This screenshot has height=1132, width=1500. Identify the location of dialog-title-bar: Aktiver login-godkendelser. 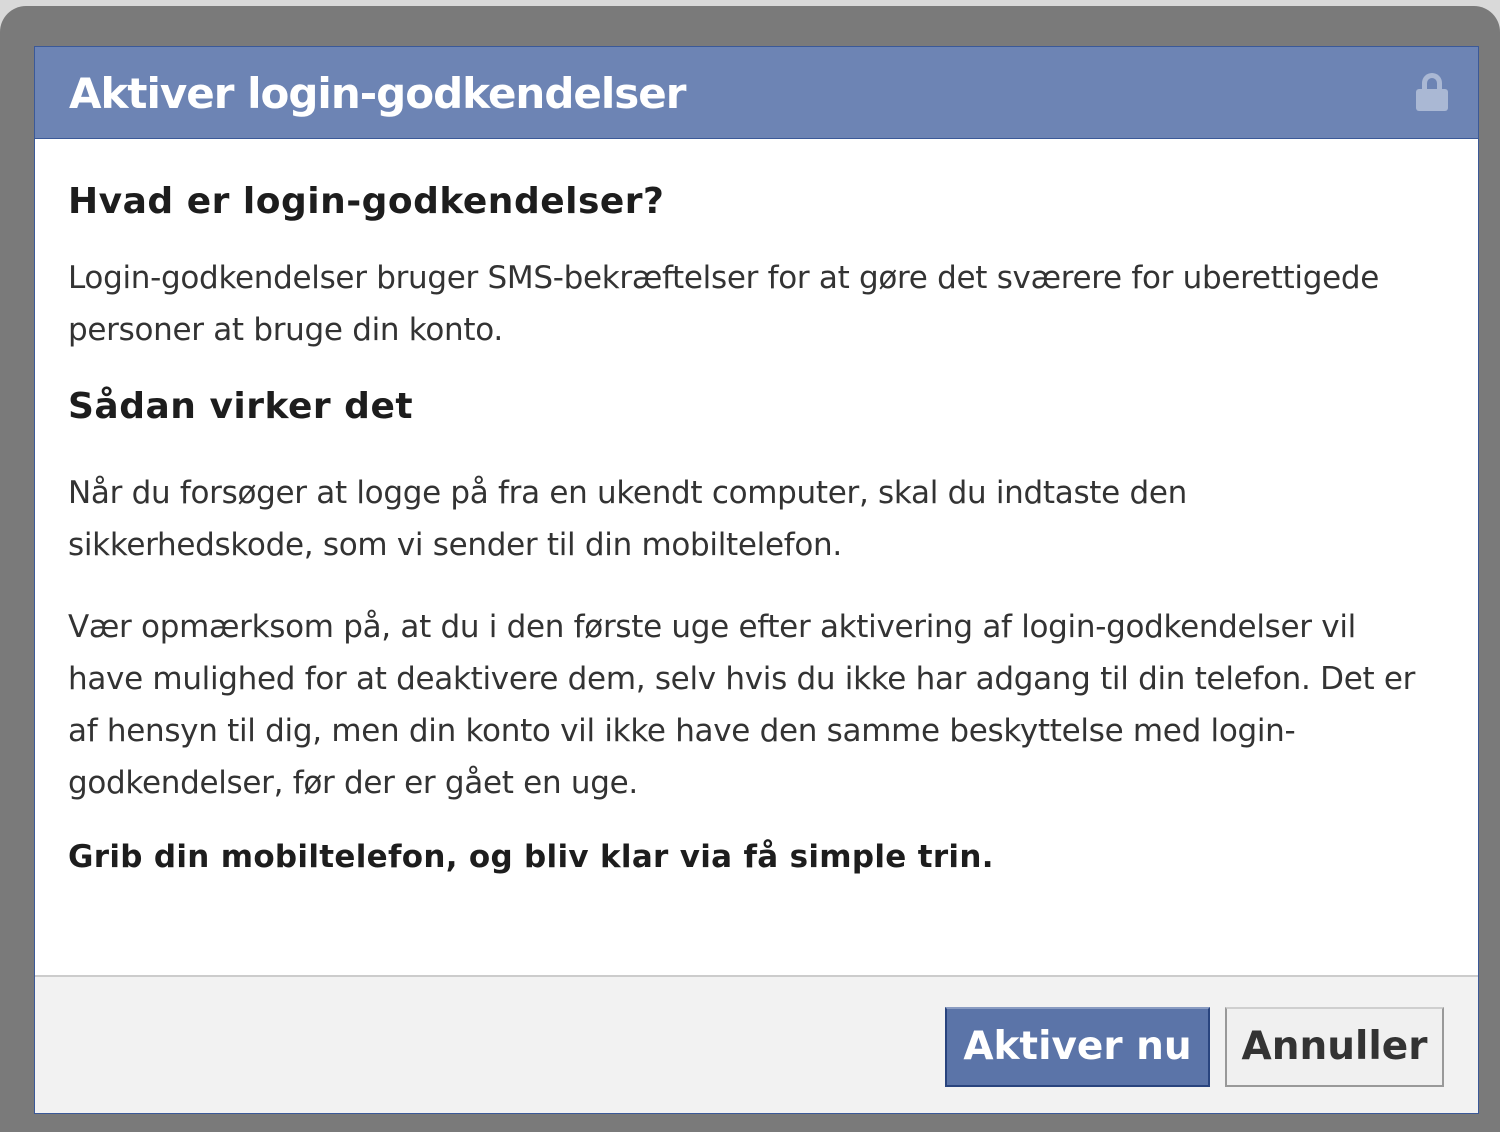
(756, 93).